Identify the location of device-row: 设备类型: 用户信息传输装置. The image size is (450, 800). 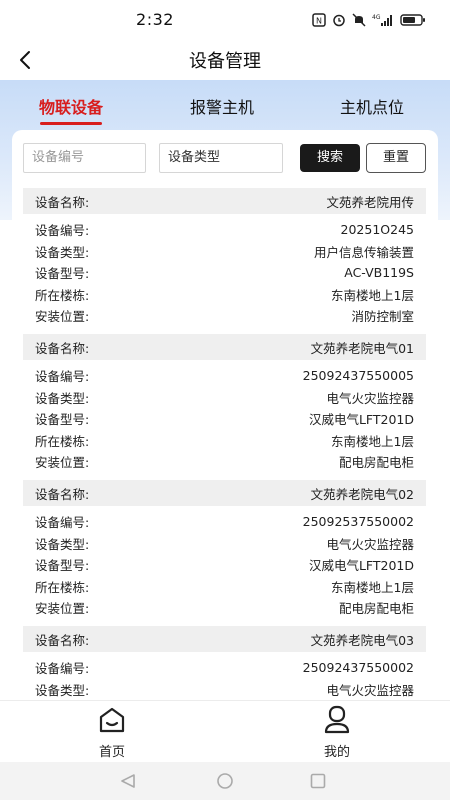
(224, 252).